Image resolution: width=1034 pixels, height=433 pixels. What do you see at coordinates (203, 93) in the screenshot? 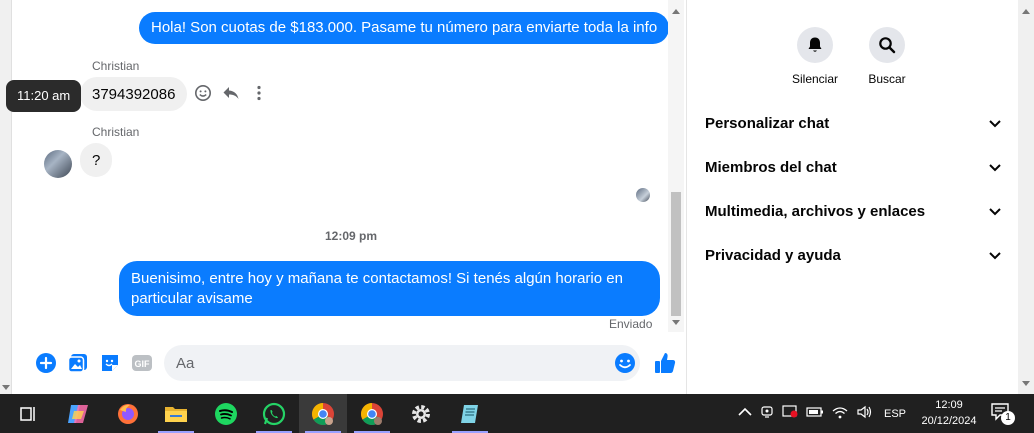
I see `emoji-react-icon` at bounding box center [203, 93].